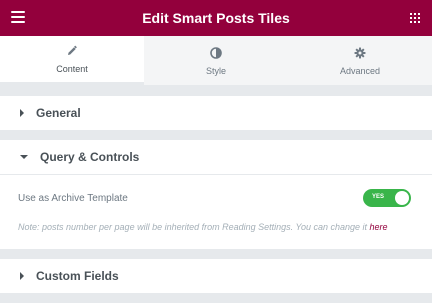 This screenshot has height=303, width=432. What do you see at coordinates (72, 69) in the screenshot?
I see `tab-content-label: Content` at bounding box center [72, 69].